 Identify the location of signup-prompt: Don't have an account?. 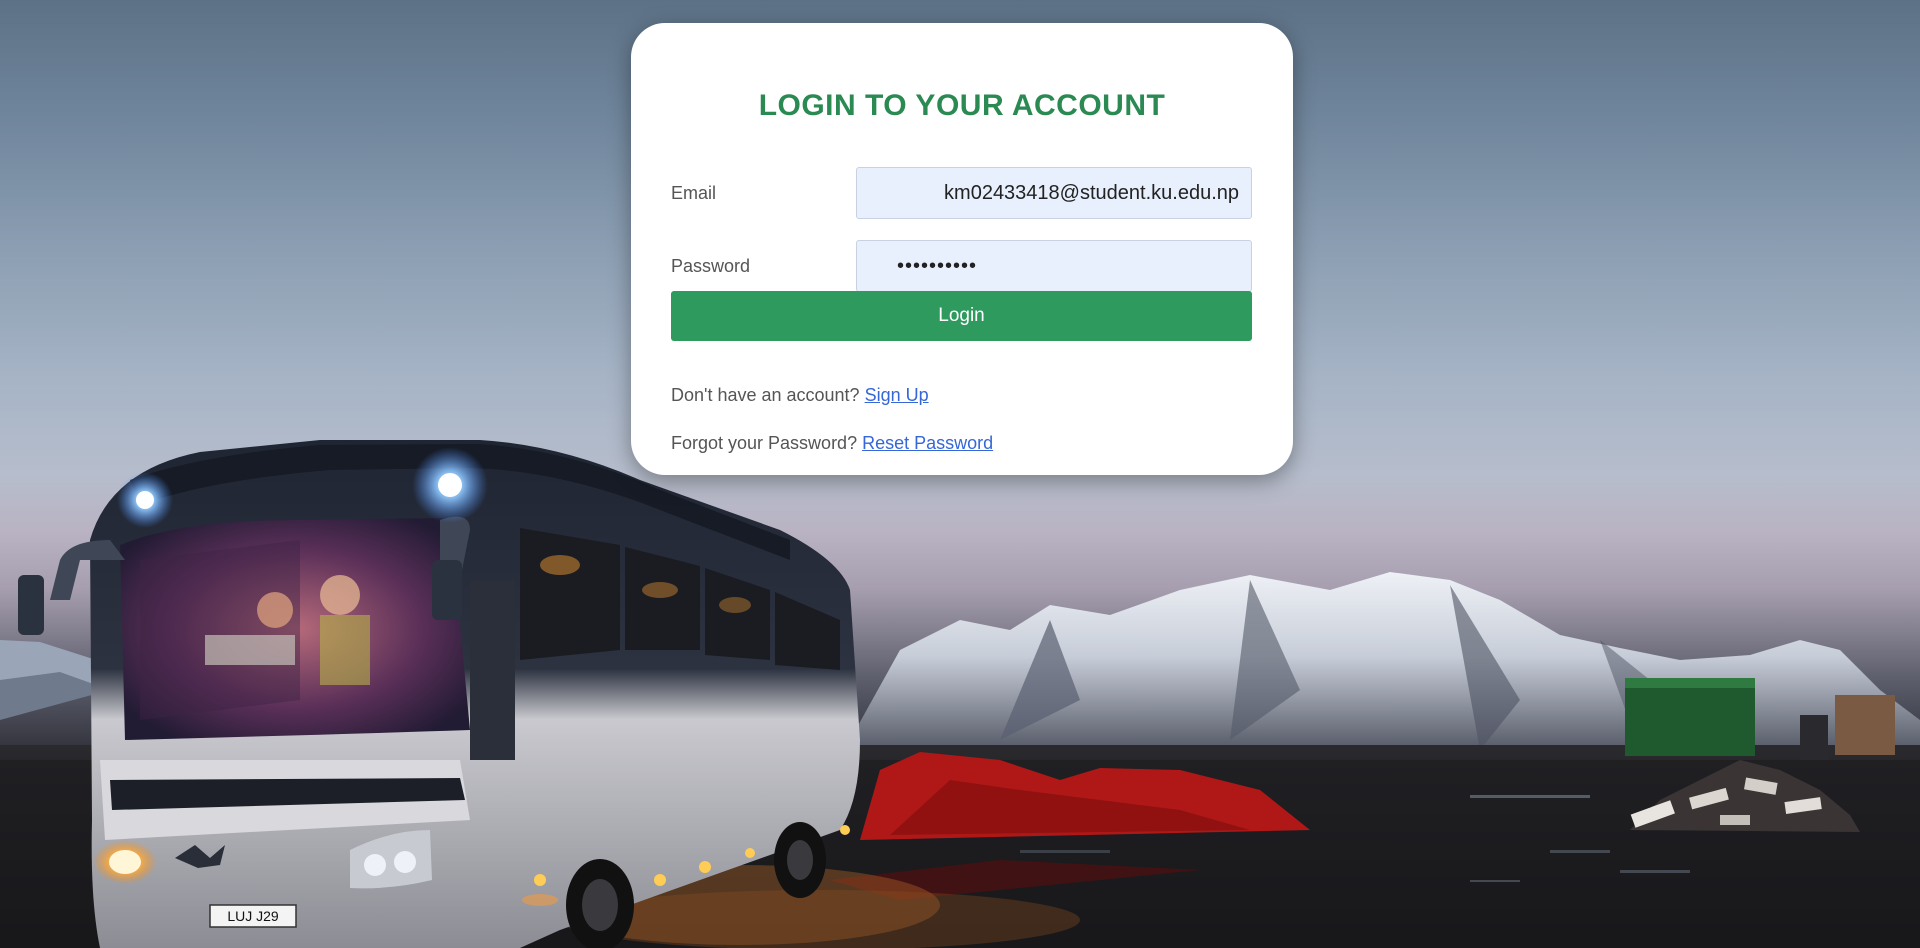
(765, 395).